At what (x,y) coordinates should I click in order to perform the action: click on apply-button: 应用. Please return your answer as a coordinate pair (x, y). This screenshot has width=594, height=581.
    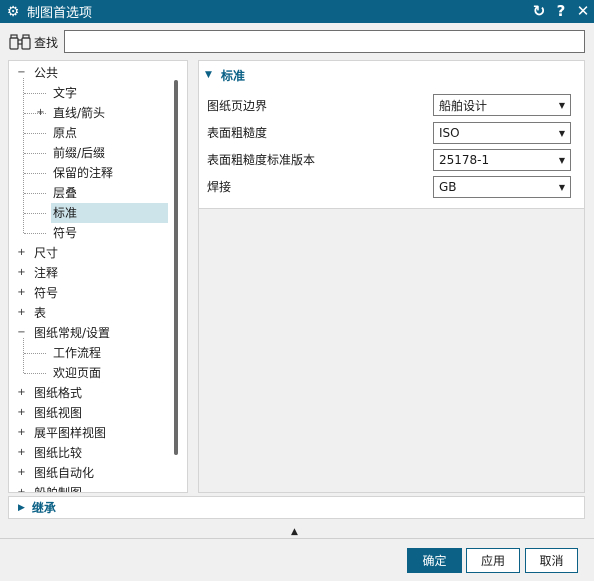
    Looking at the image, I should click on (493, 560).